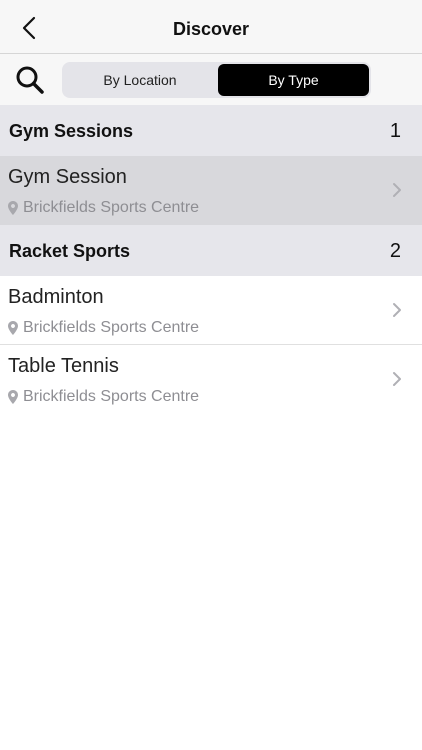  Describe the element at coordinates (211, 379) in the screenshot. I see `list-item: Table Tennis Brickfields Sports Centre` at that location.